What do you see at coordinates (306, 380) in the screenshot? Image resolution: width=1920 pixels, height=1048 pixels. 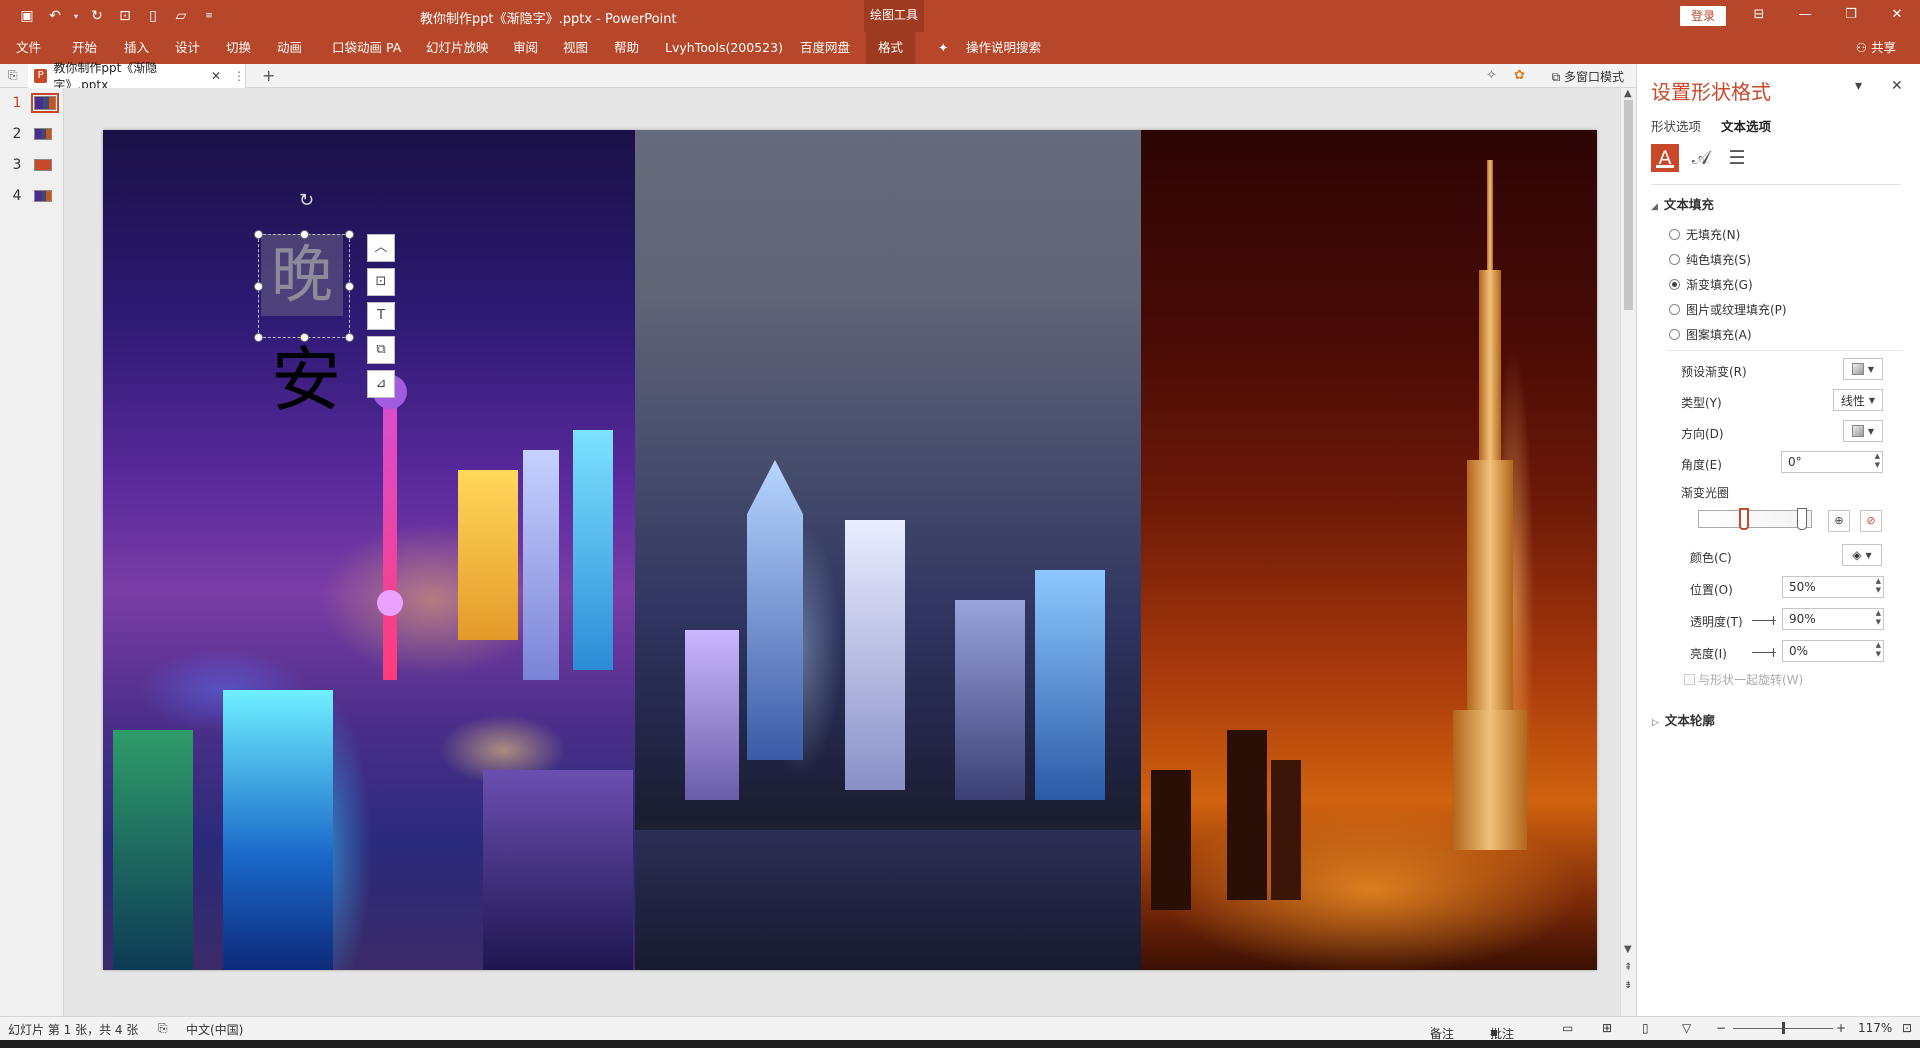 I see `text-box-an: 安` at bounding box center [306, 380].